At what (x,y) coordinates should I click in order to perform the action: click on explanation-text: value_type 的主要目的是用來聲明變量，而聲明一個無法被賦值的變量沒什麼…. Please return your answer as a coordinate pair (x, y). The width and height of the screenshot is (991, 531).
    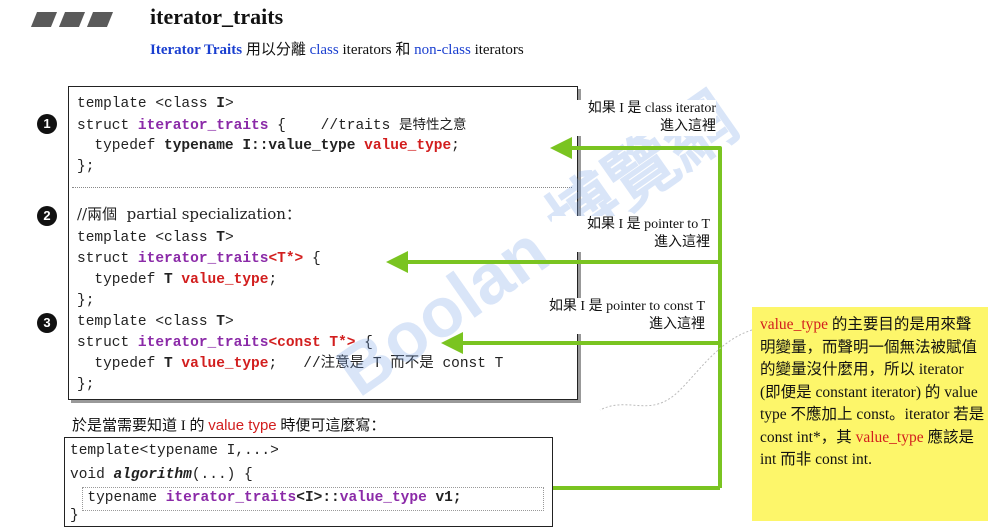
    Looking at the image, I should click on (872, 392).